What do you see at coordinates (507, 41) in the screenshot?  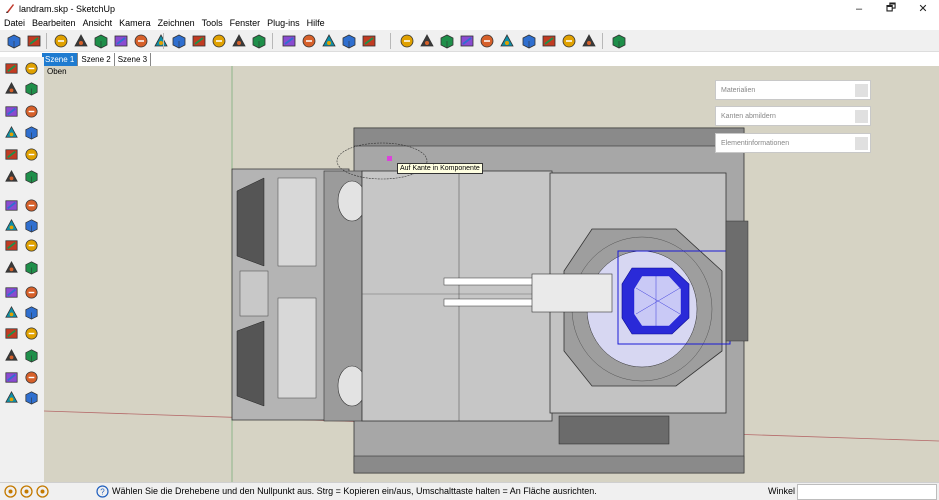 I see `solid-split-icon` at bounding box center [507, 41].